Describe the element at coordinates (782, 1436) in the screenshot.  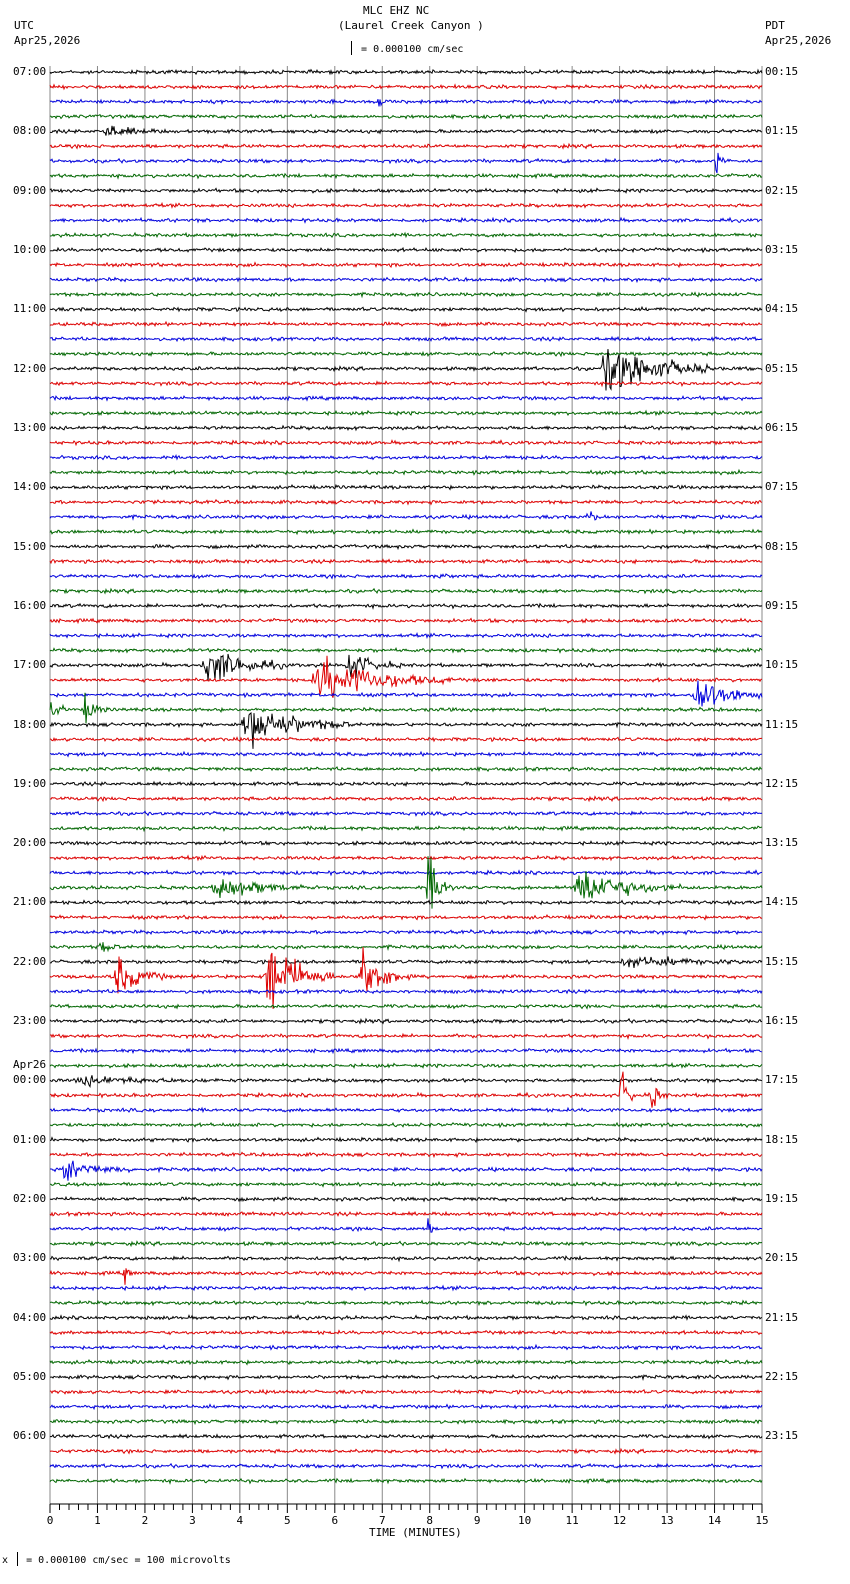
I see `pdt-hour-label: 23:15` at that location.